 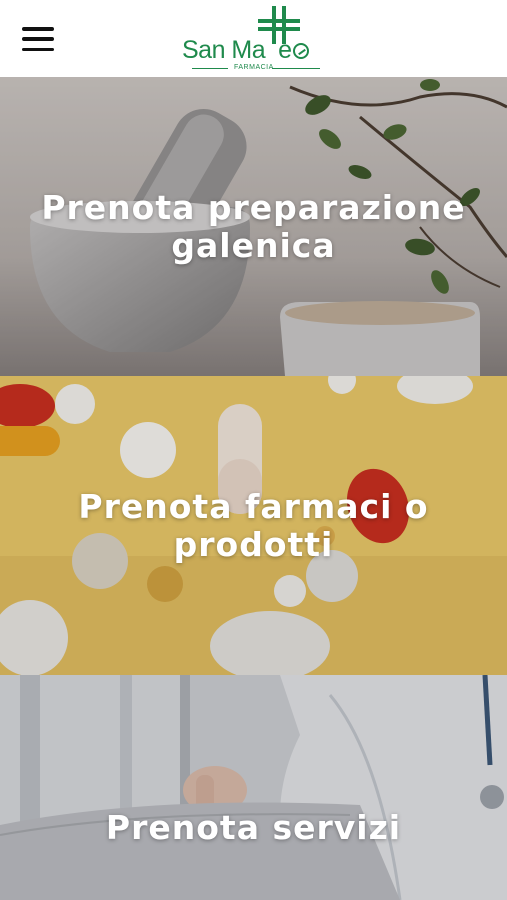 I want to click on app-header: San Matte FARMACIA, so click(x=253, y=38).